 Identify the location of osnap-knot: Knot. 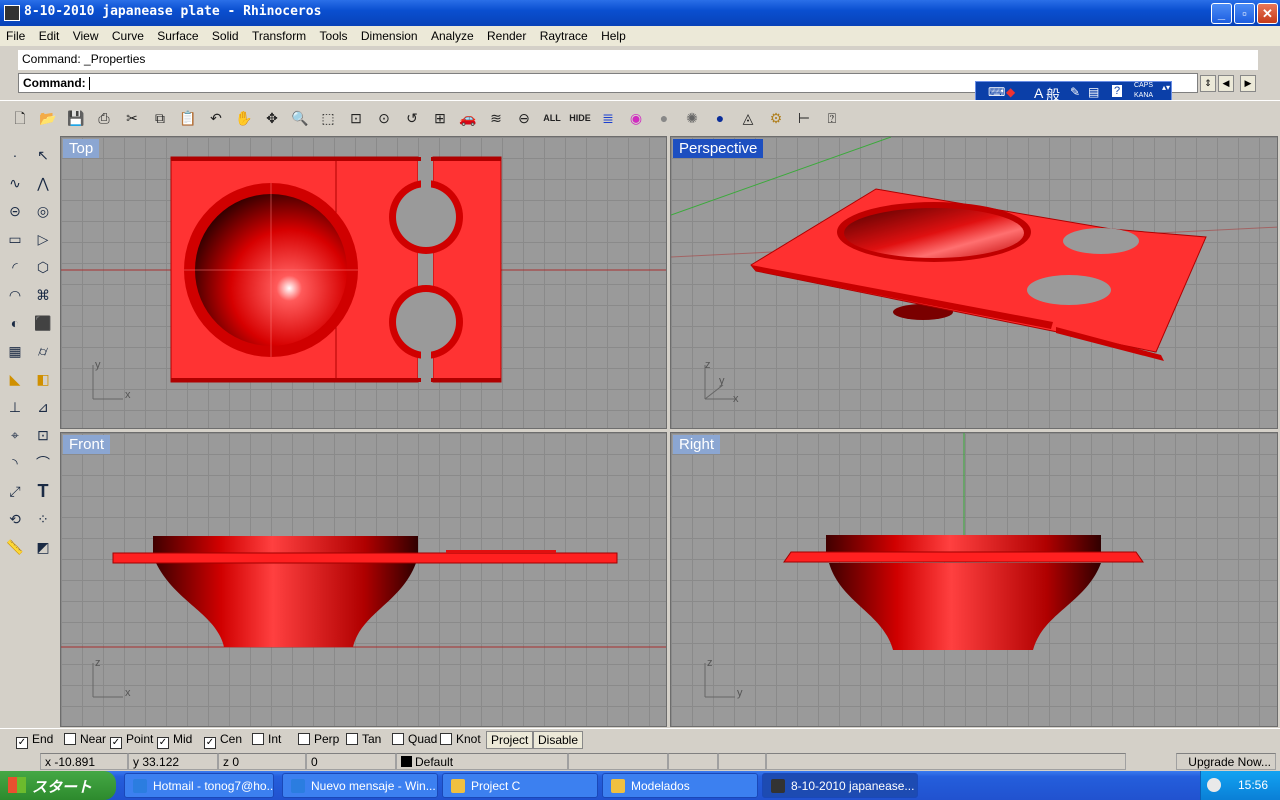
(460, 739).